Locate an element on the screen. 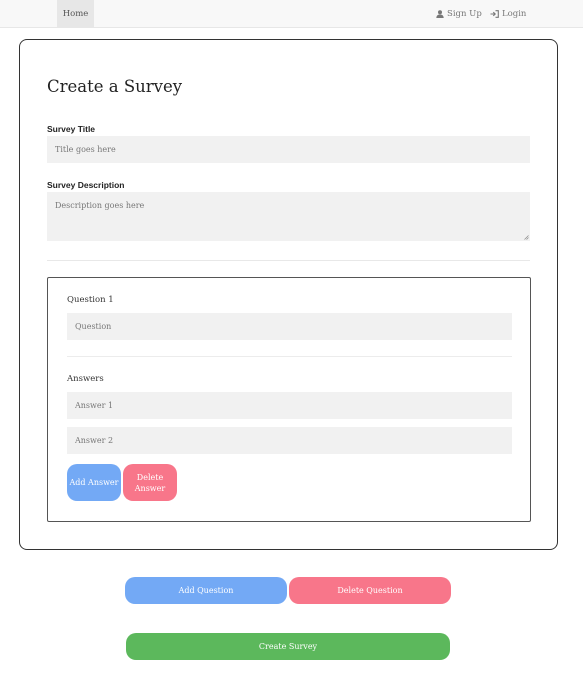 Image resolution: width=583 pixels, height=673 pixels. question-label: Question 1 is located at coordinates (90, 300).